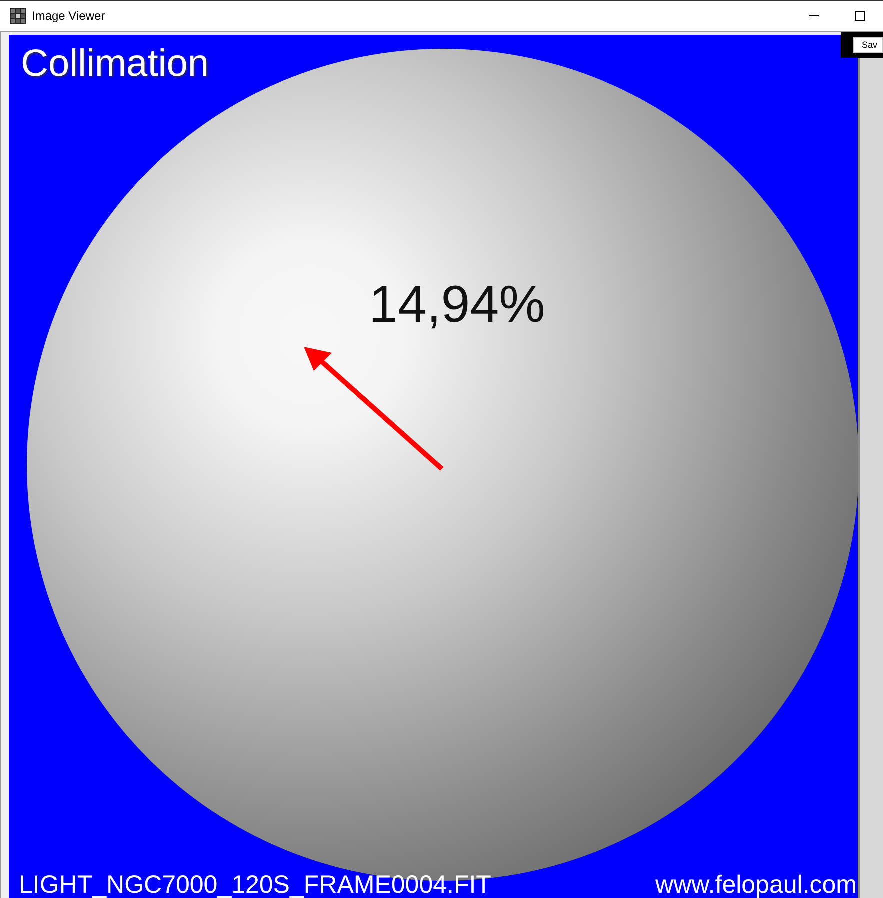 The width and height of the screenshot is (883, 898). I want to click on window-title: Image Viewer, so click(69, 16).